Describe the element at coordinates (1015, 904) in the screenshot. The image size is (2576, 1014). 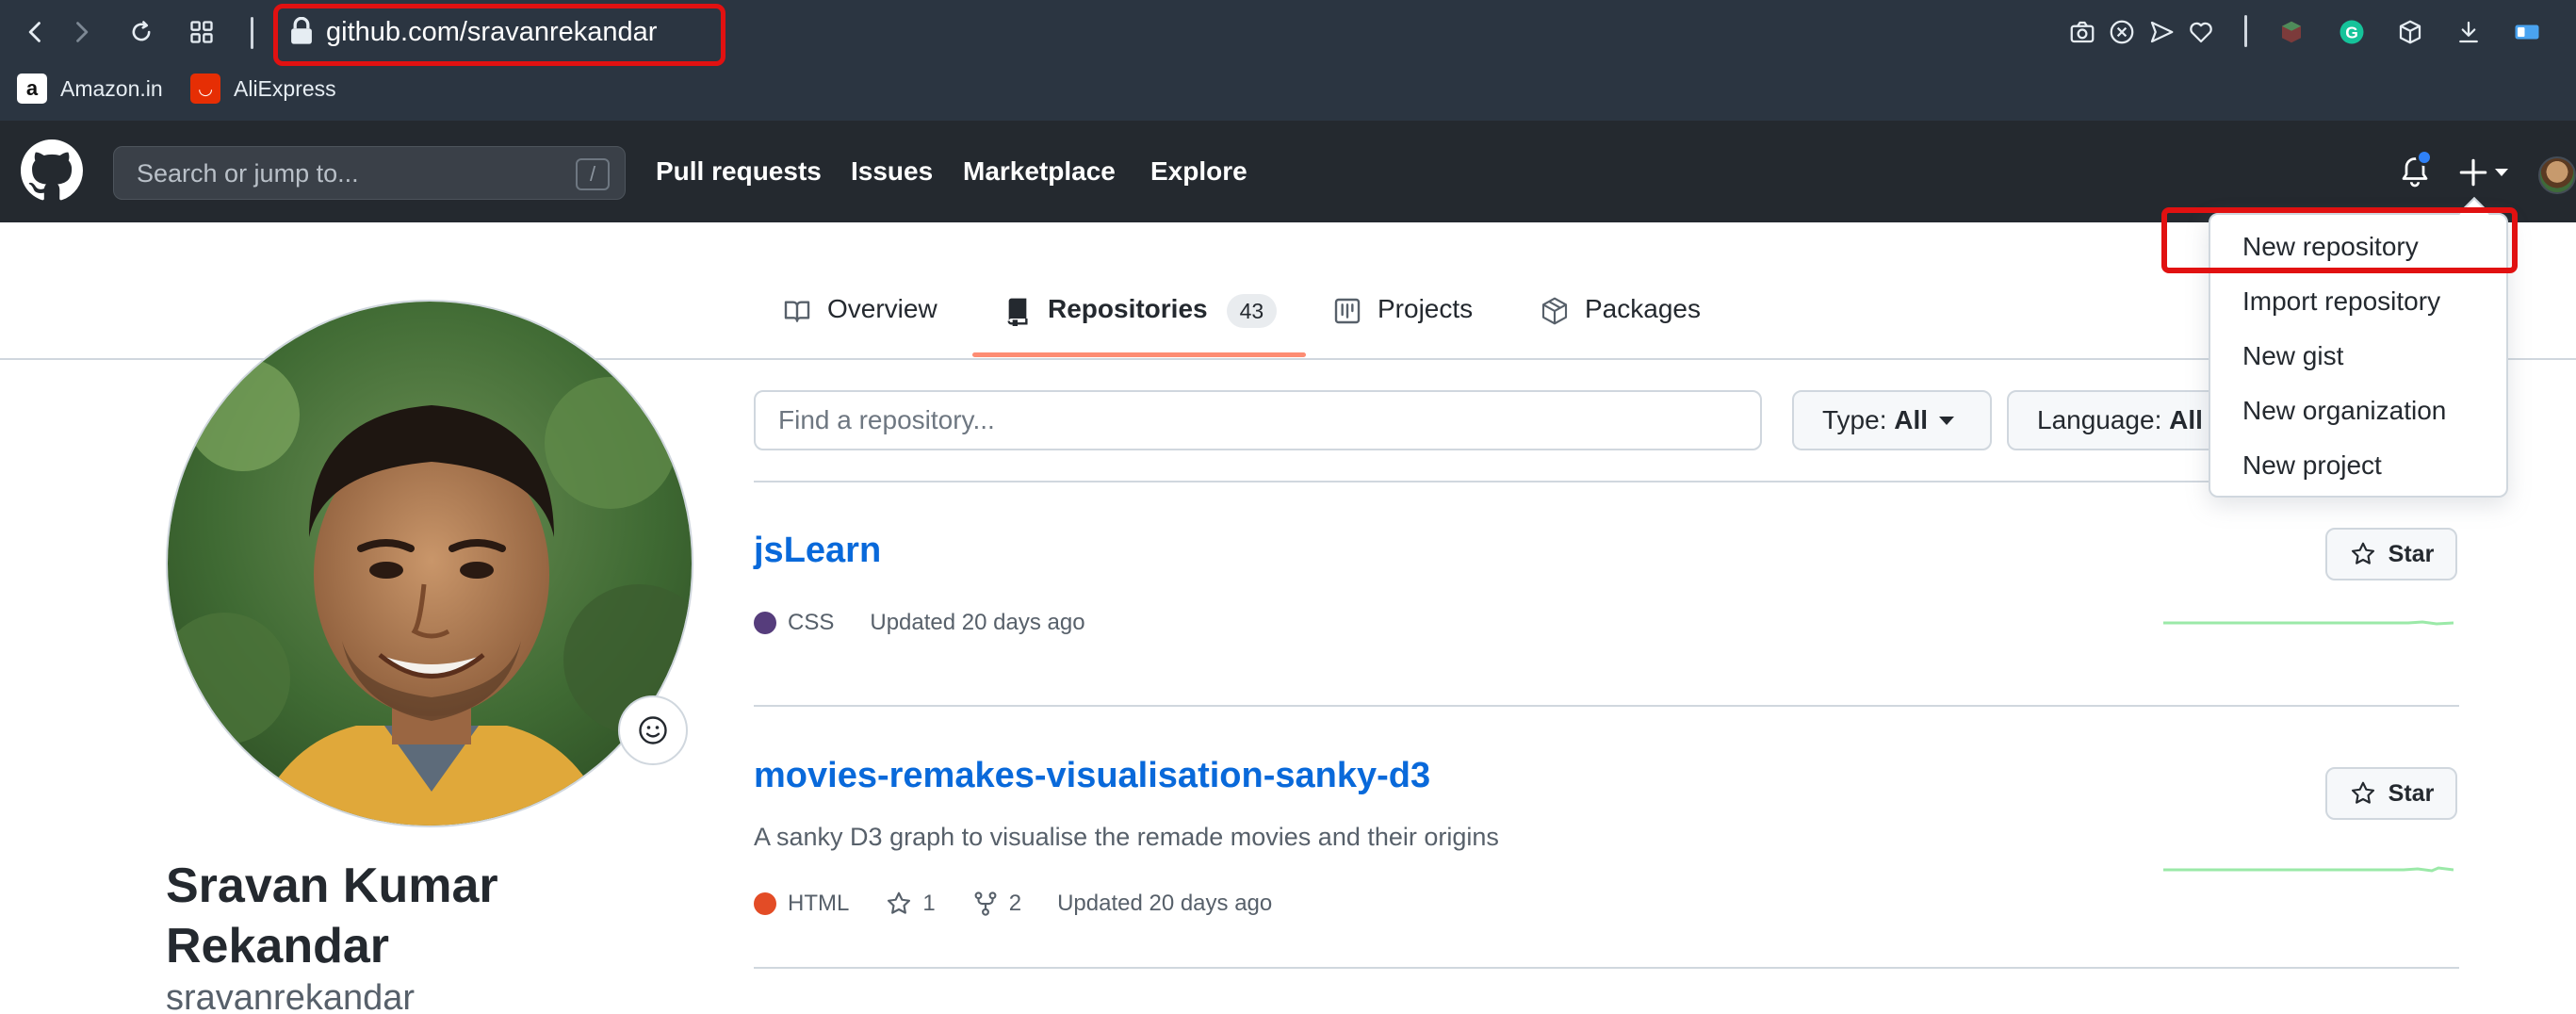
I see `fork-count: 2` at that location.